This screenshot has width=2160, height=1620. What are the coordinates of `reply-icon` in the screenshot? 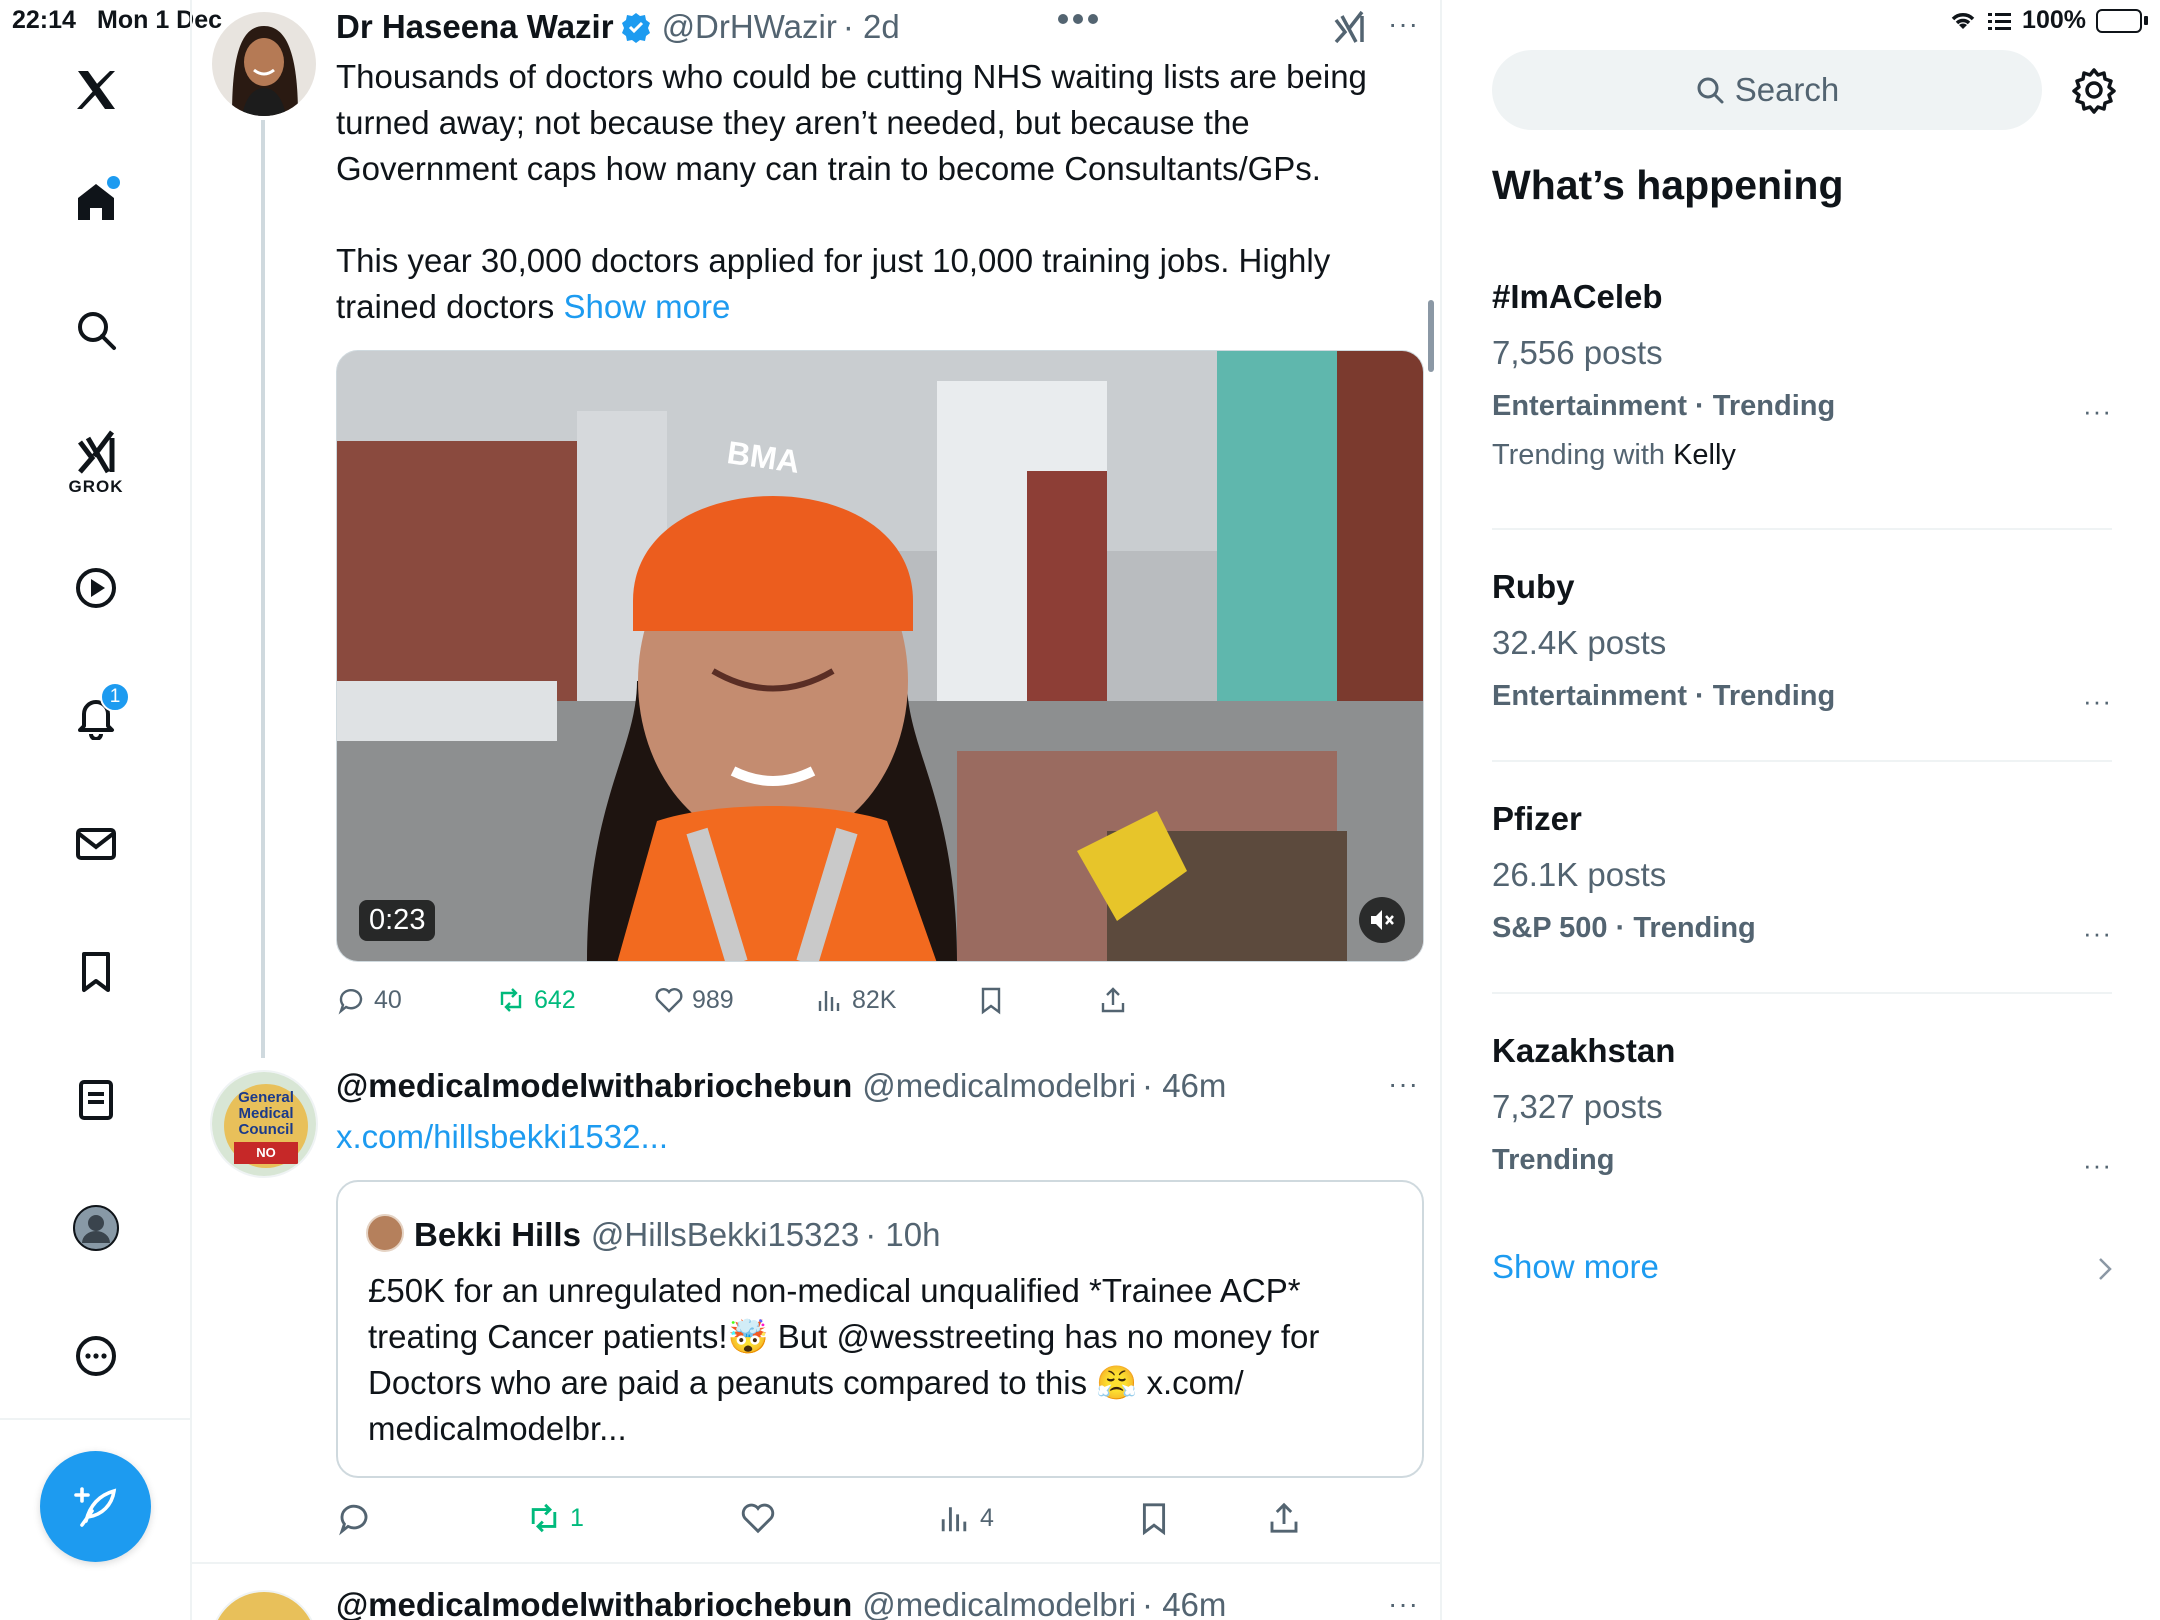 It's located at (353, 1520).